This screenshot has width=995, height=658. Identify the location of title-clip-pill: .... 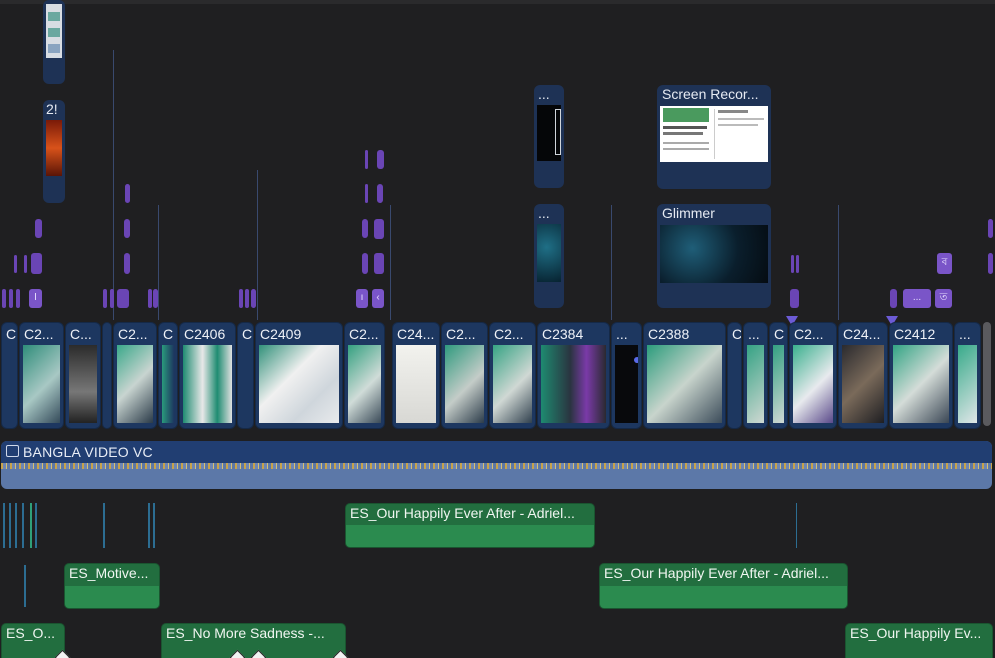
(917, 298).